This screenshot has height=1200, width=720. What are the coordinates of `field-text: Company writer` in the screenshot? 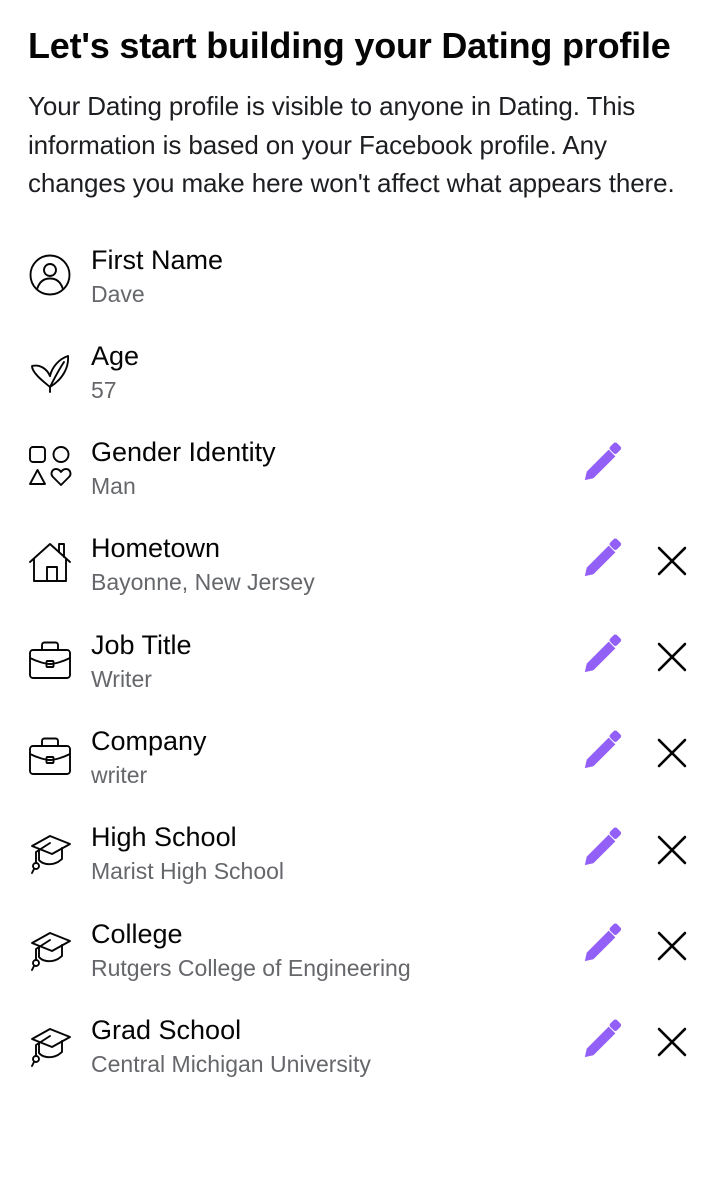 It's located at (149, 757).